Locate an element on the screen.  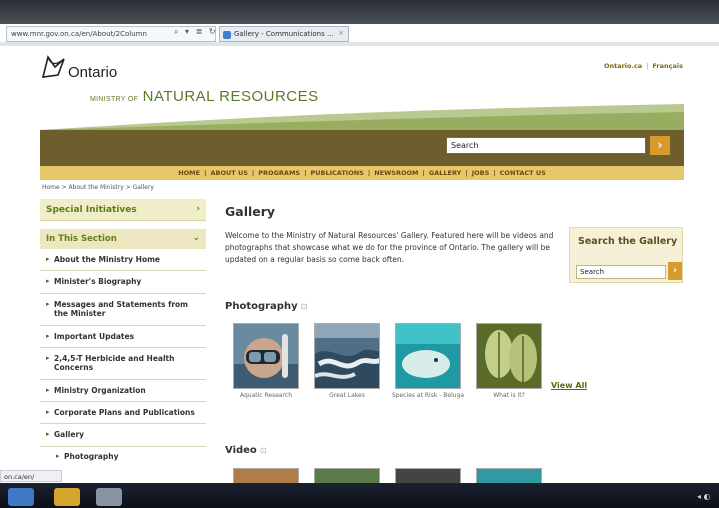
nav-item-jobs: JOBS is located at coordinates (481, 173).